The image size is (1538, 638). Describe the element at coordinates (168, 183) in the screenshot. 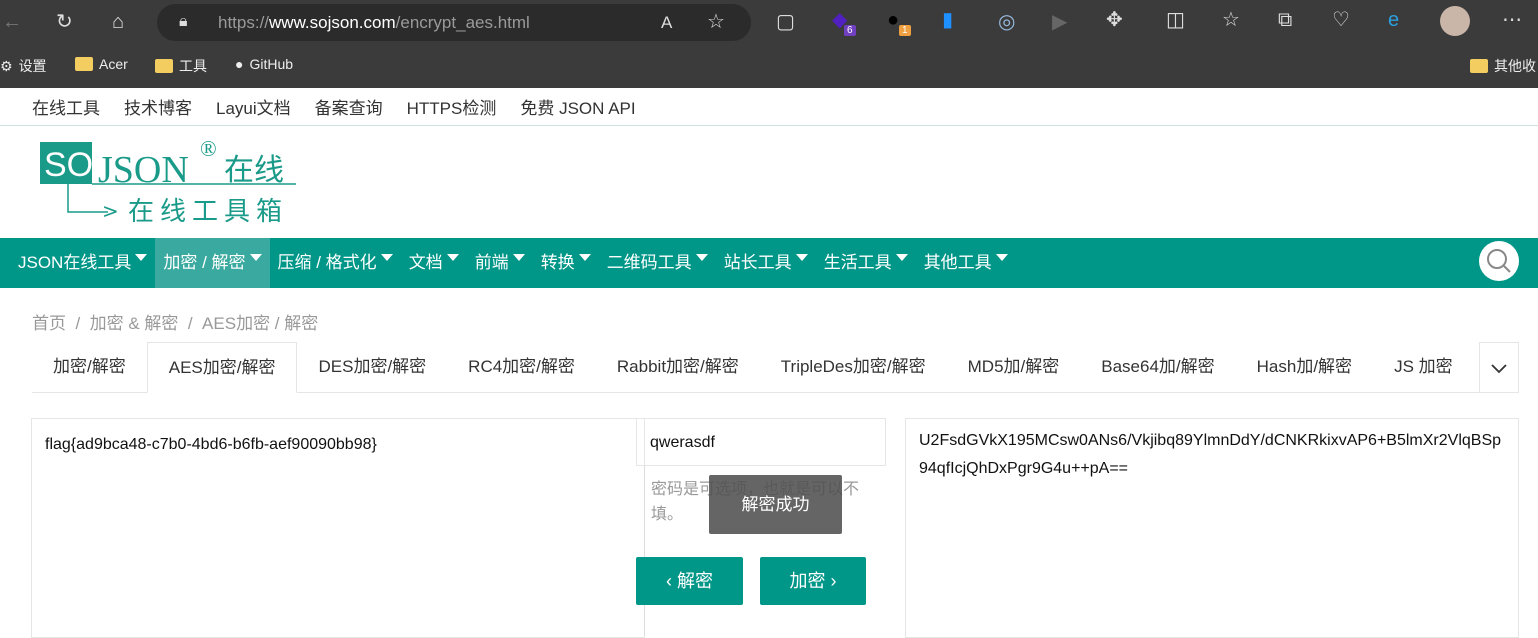

I see `sojson-logo: SO JSON ® 在线 > 在线工具箱` at that location.